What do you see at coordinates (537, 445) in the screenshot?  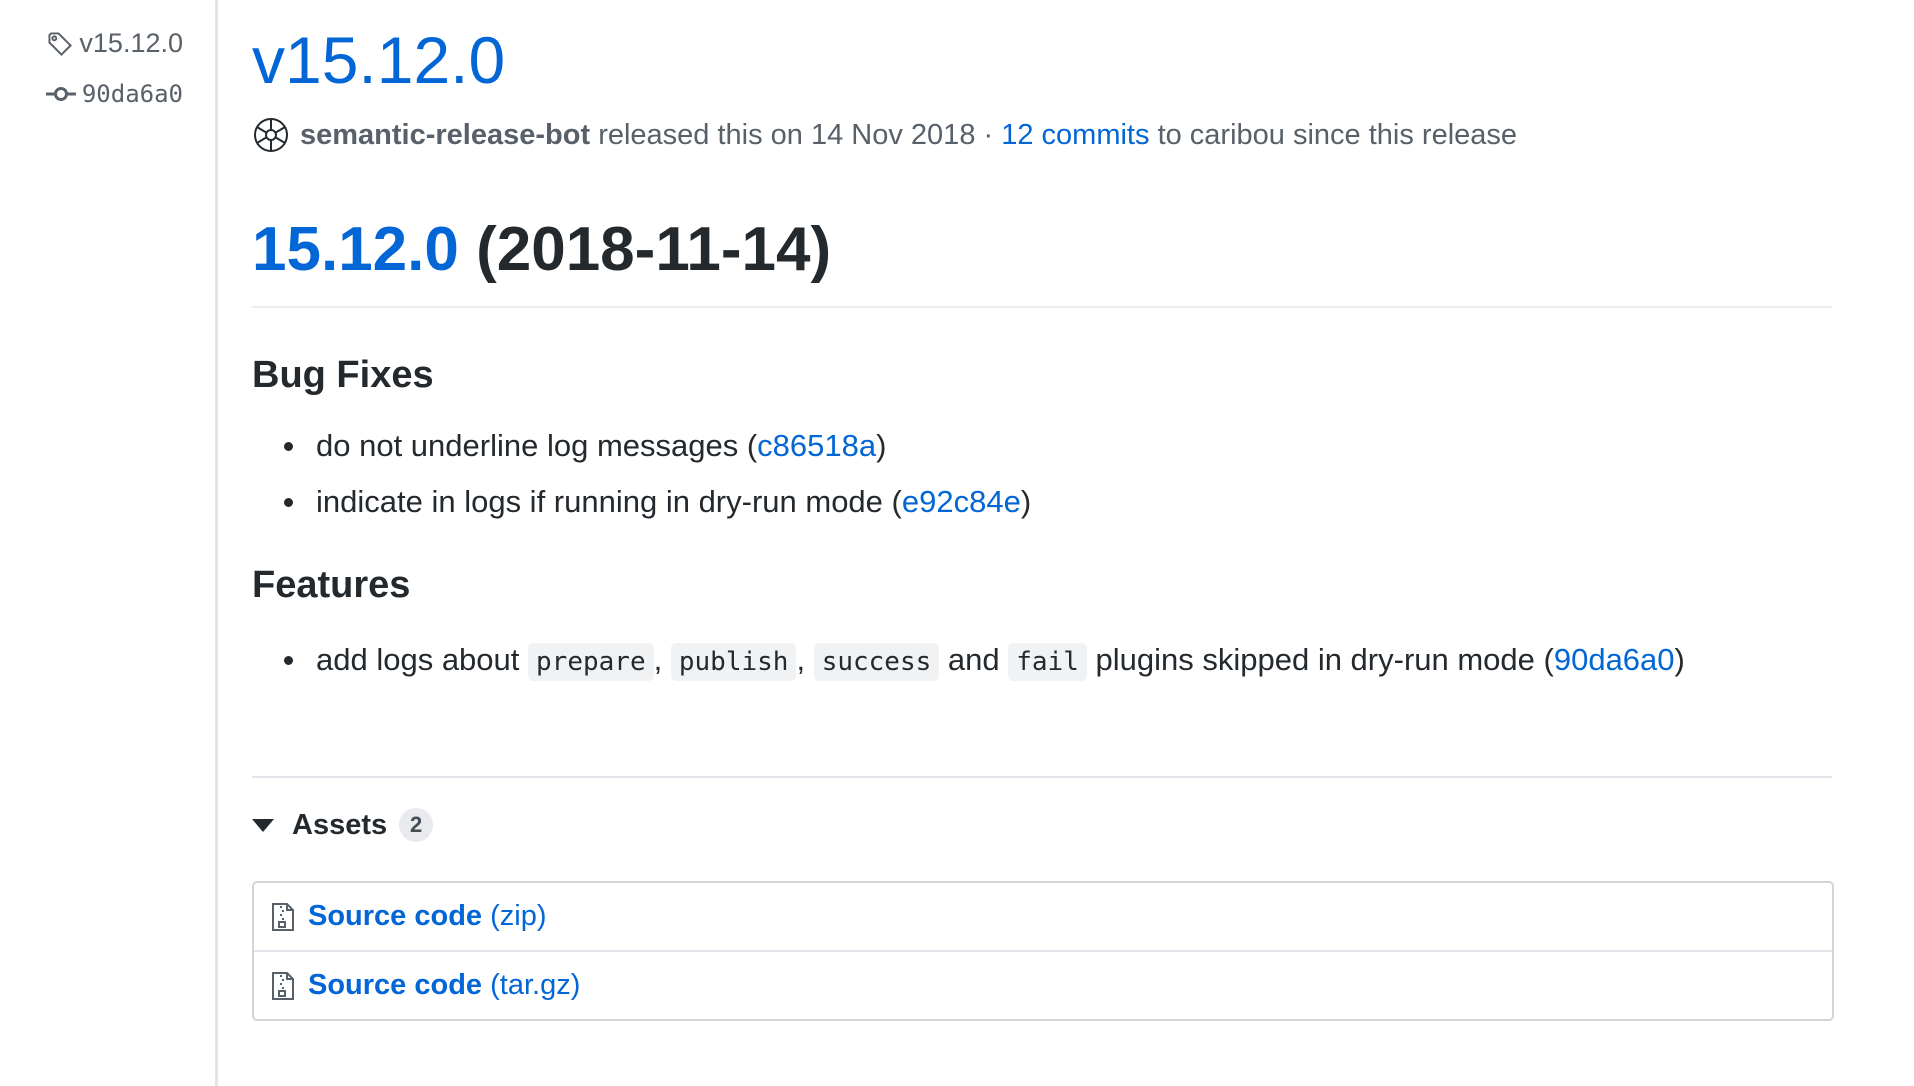 I see `list-item-text: do not underline log messages (` at bounding box center [537, 445].